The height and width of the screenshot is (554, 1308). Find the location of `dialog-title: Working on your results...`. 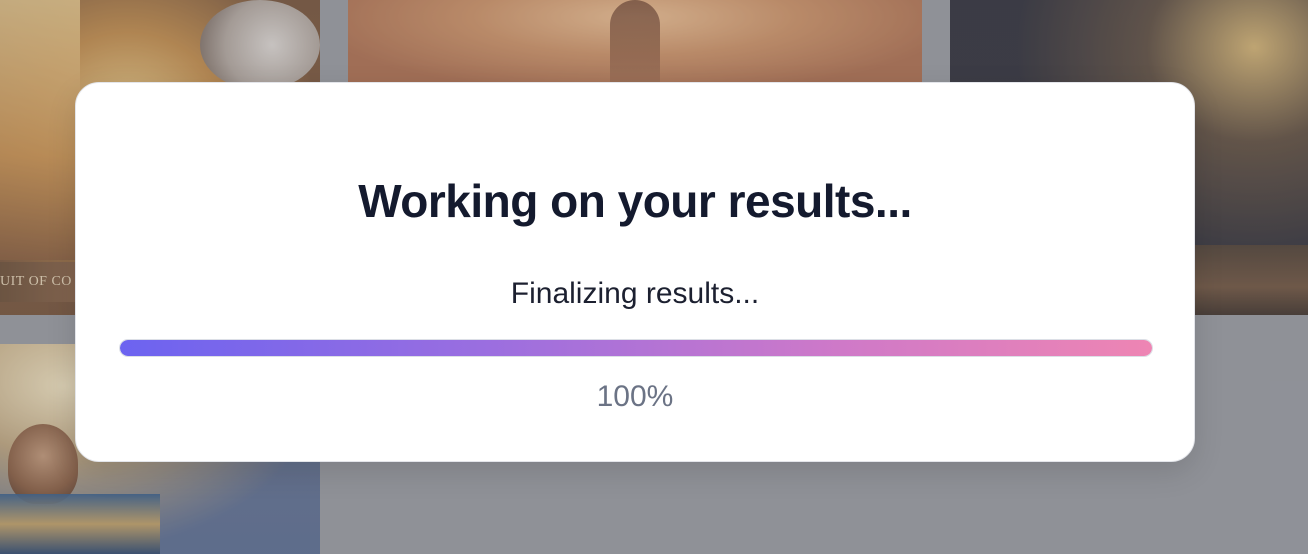

dialog-title: Working on your results... is located at coordinates (635, 201).